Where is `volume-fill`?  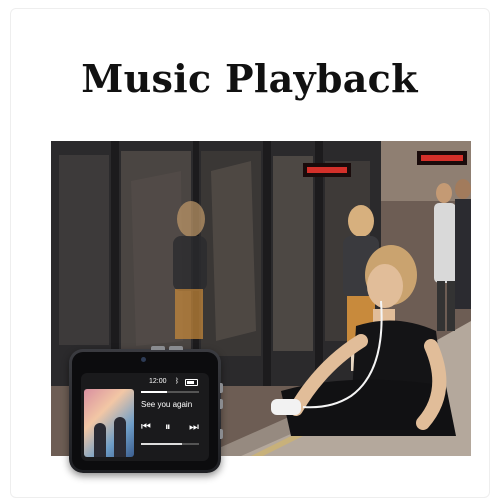 volume-fill is located at coordinates (161, 444).